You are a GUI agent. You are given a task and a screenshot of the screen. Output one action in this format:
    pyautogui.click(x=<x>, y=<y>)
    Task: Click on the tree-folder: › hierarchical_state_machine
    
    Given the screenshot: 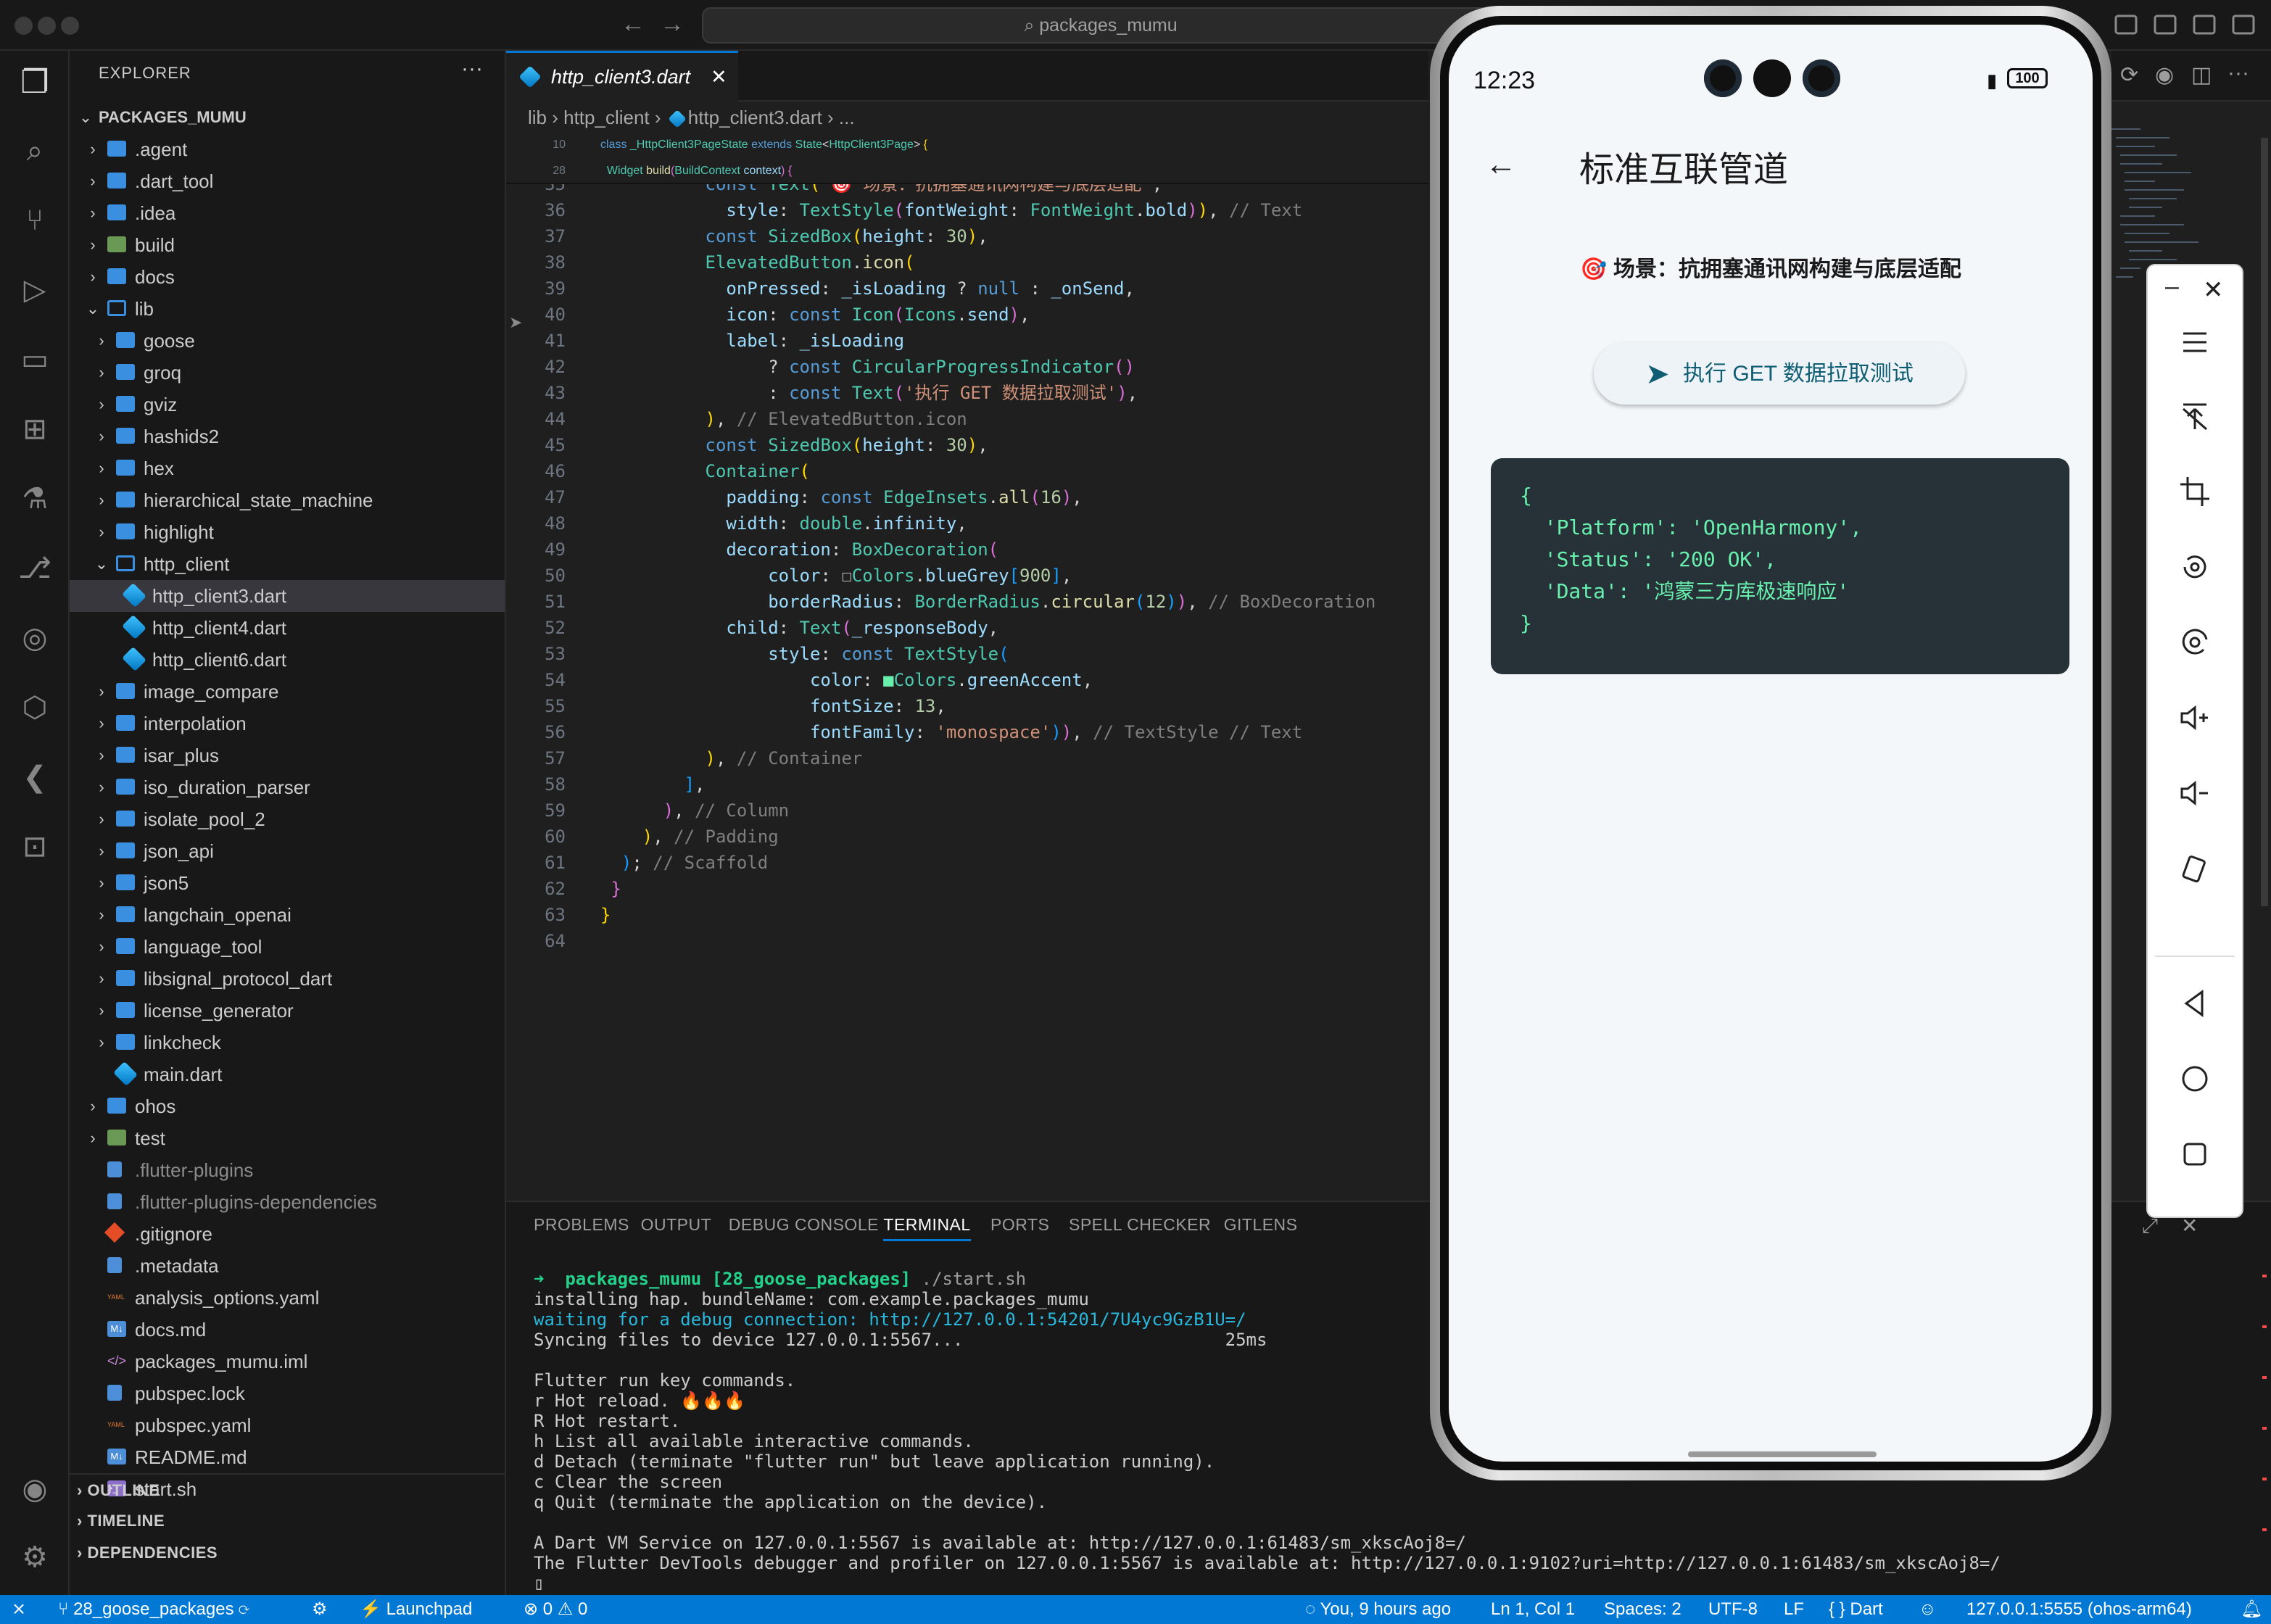 What is the action you would take?
    pyautogui.click(x=287, y=500)
    